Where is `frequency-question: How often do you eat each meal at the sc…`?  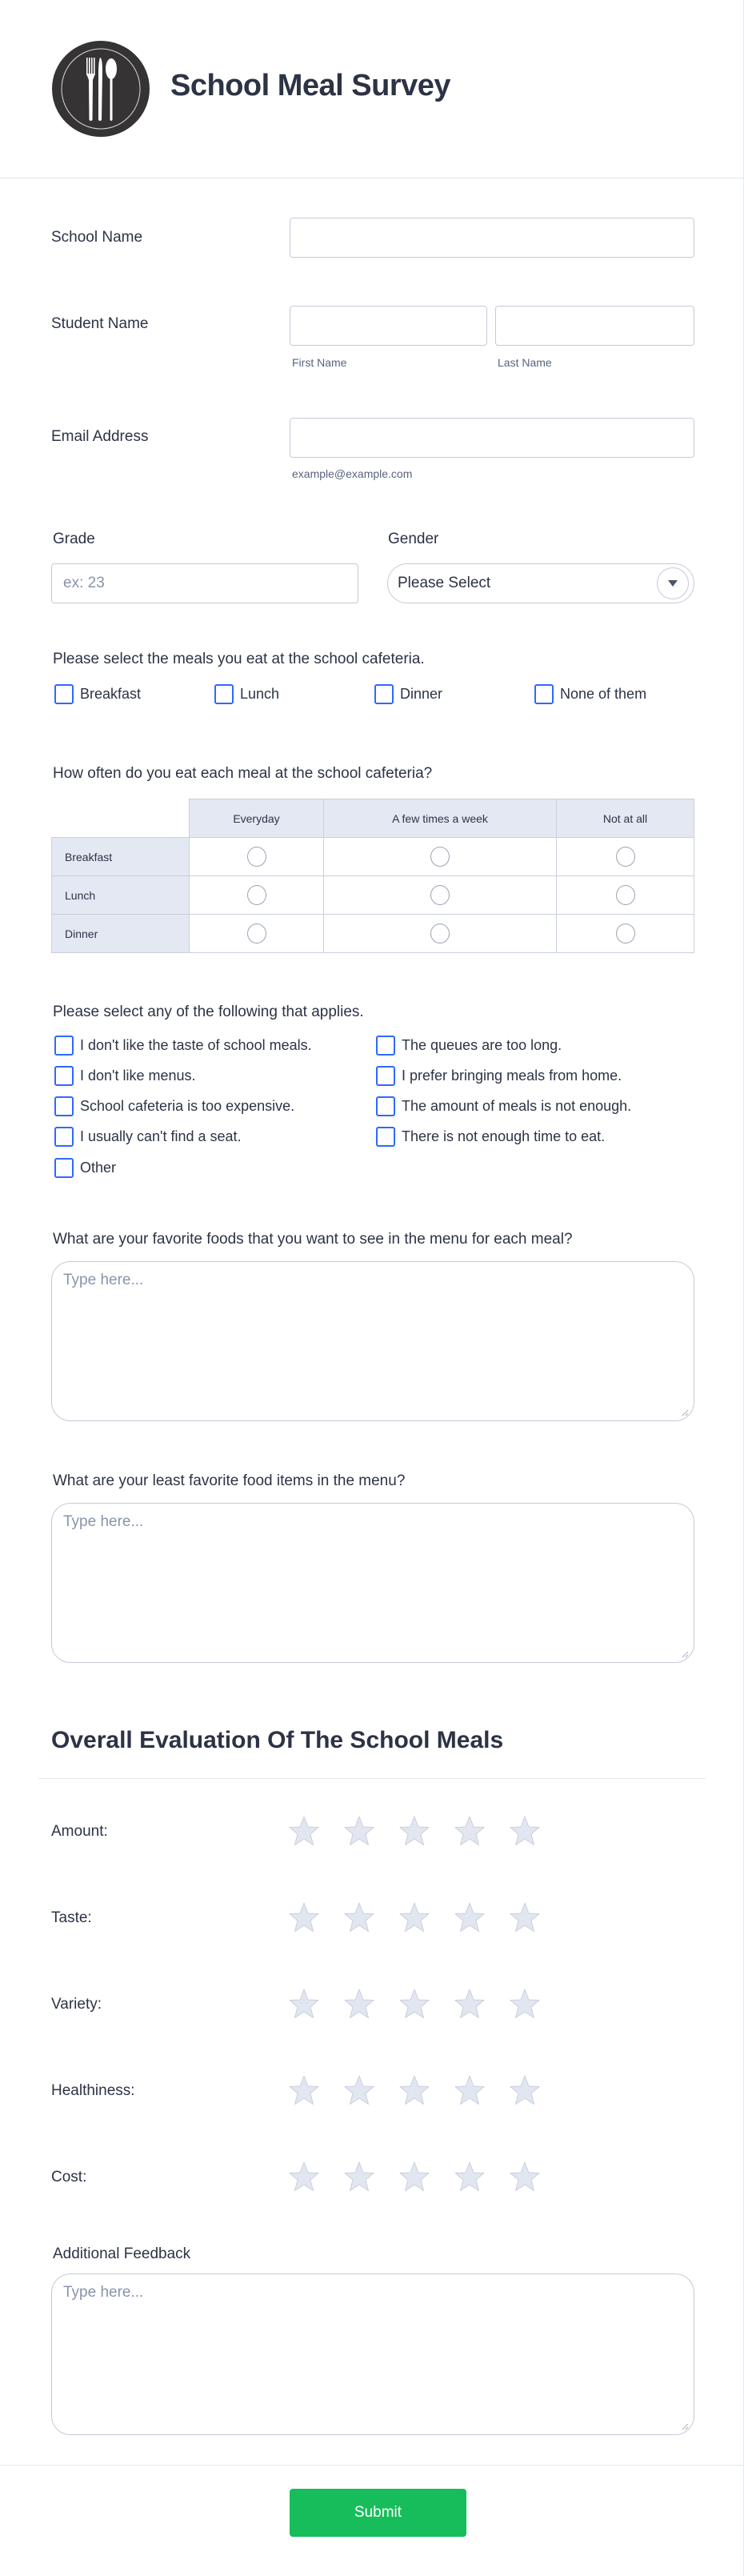
frequency-question: How often do you eat each meal at the sc… is located at coordinates (243, 773).